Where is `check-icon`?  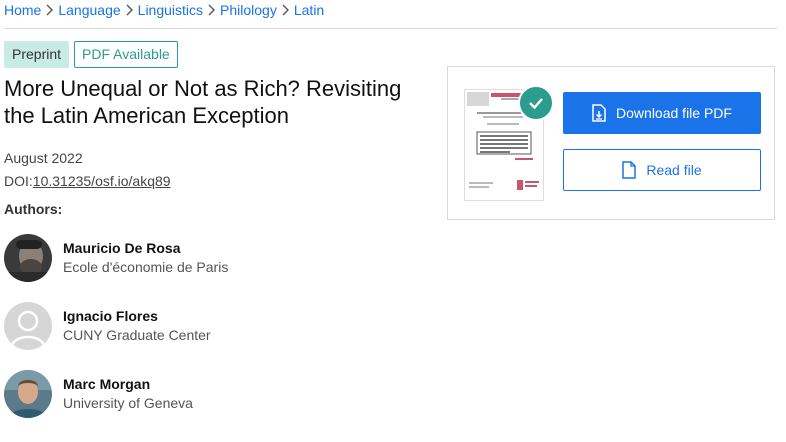
check-icon is located at coordinates (536, 103).